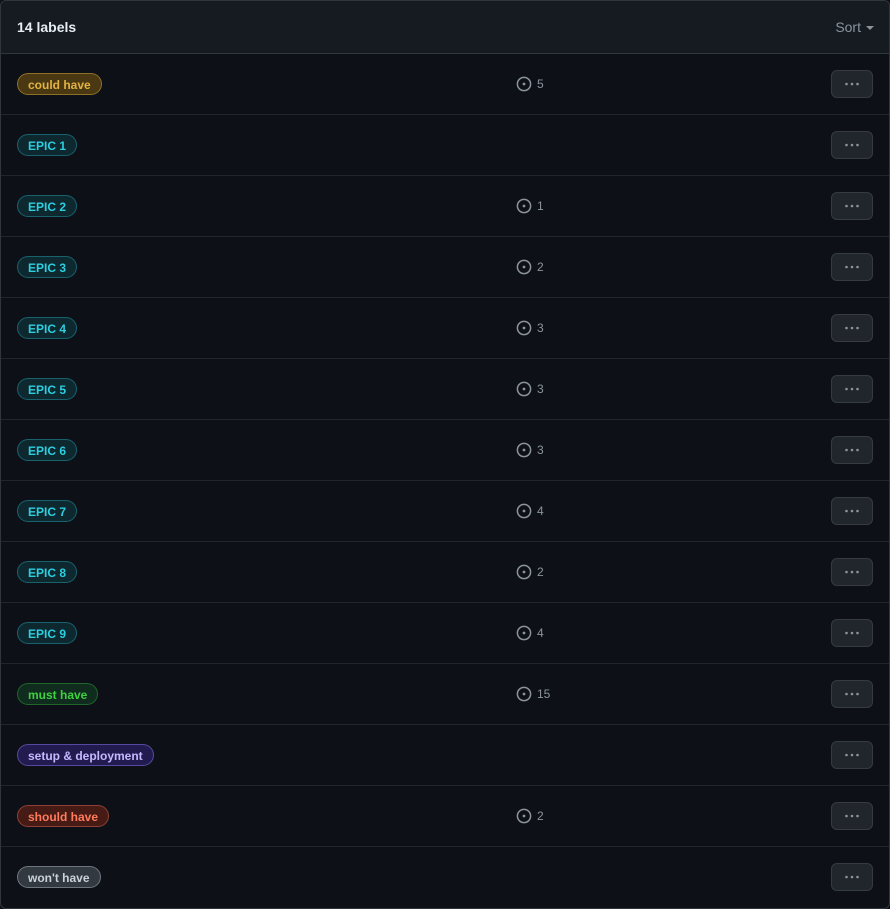 Image resolution: width=890 pixels, height=909 pixels. Describe the element at coordinates (445, 206) in the screenshot. I see `label-row: EPIC 2 1` at that location.